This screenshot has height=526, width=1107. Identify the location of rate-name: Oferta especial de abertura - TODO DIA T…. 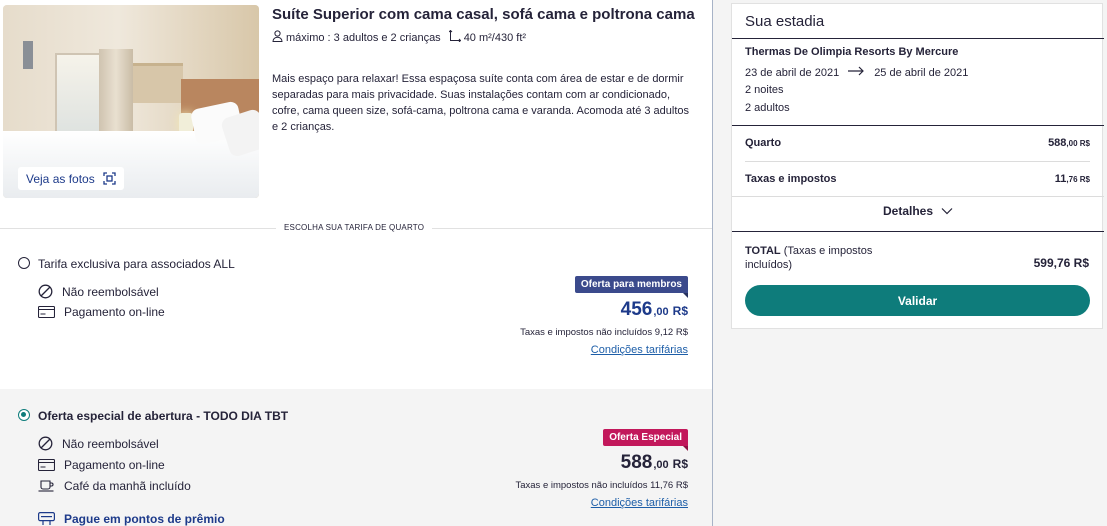
(163, 416).